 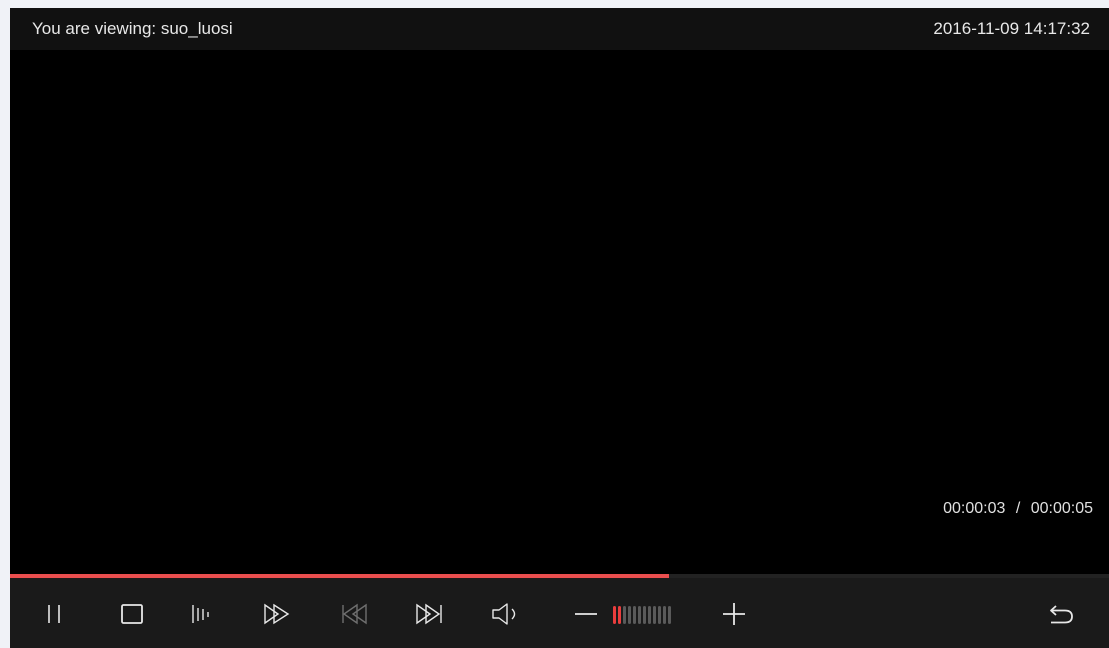 I want to click on stop-icon, so click(x=132, y=614).